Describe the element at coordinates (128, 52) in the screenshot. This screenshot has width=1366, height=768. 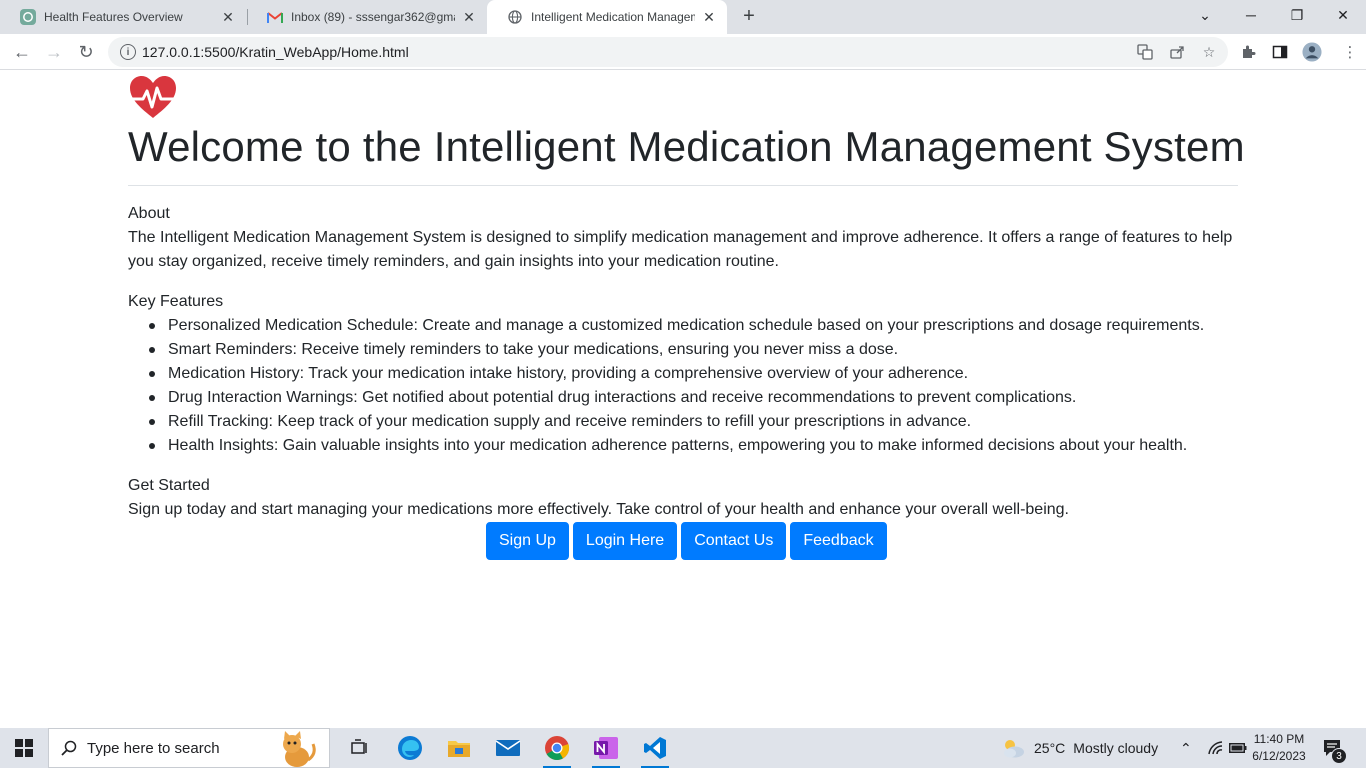
I see `site-info-icon: i` at that location.